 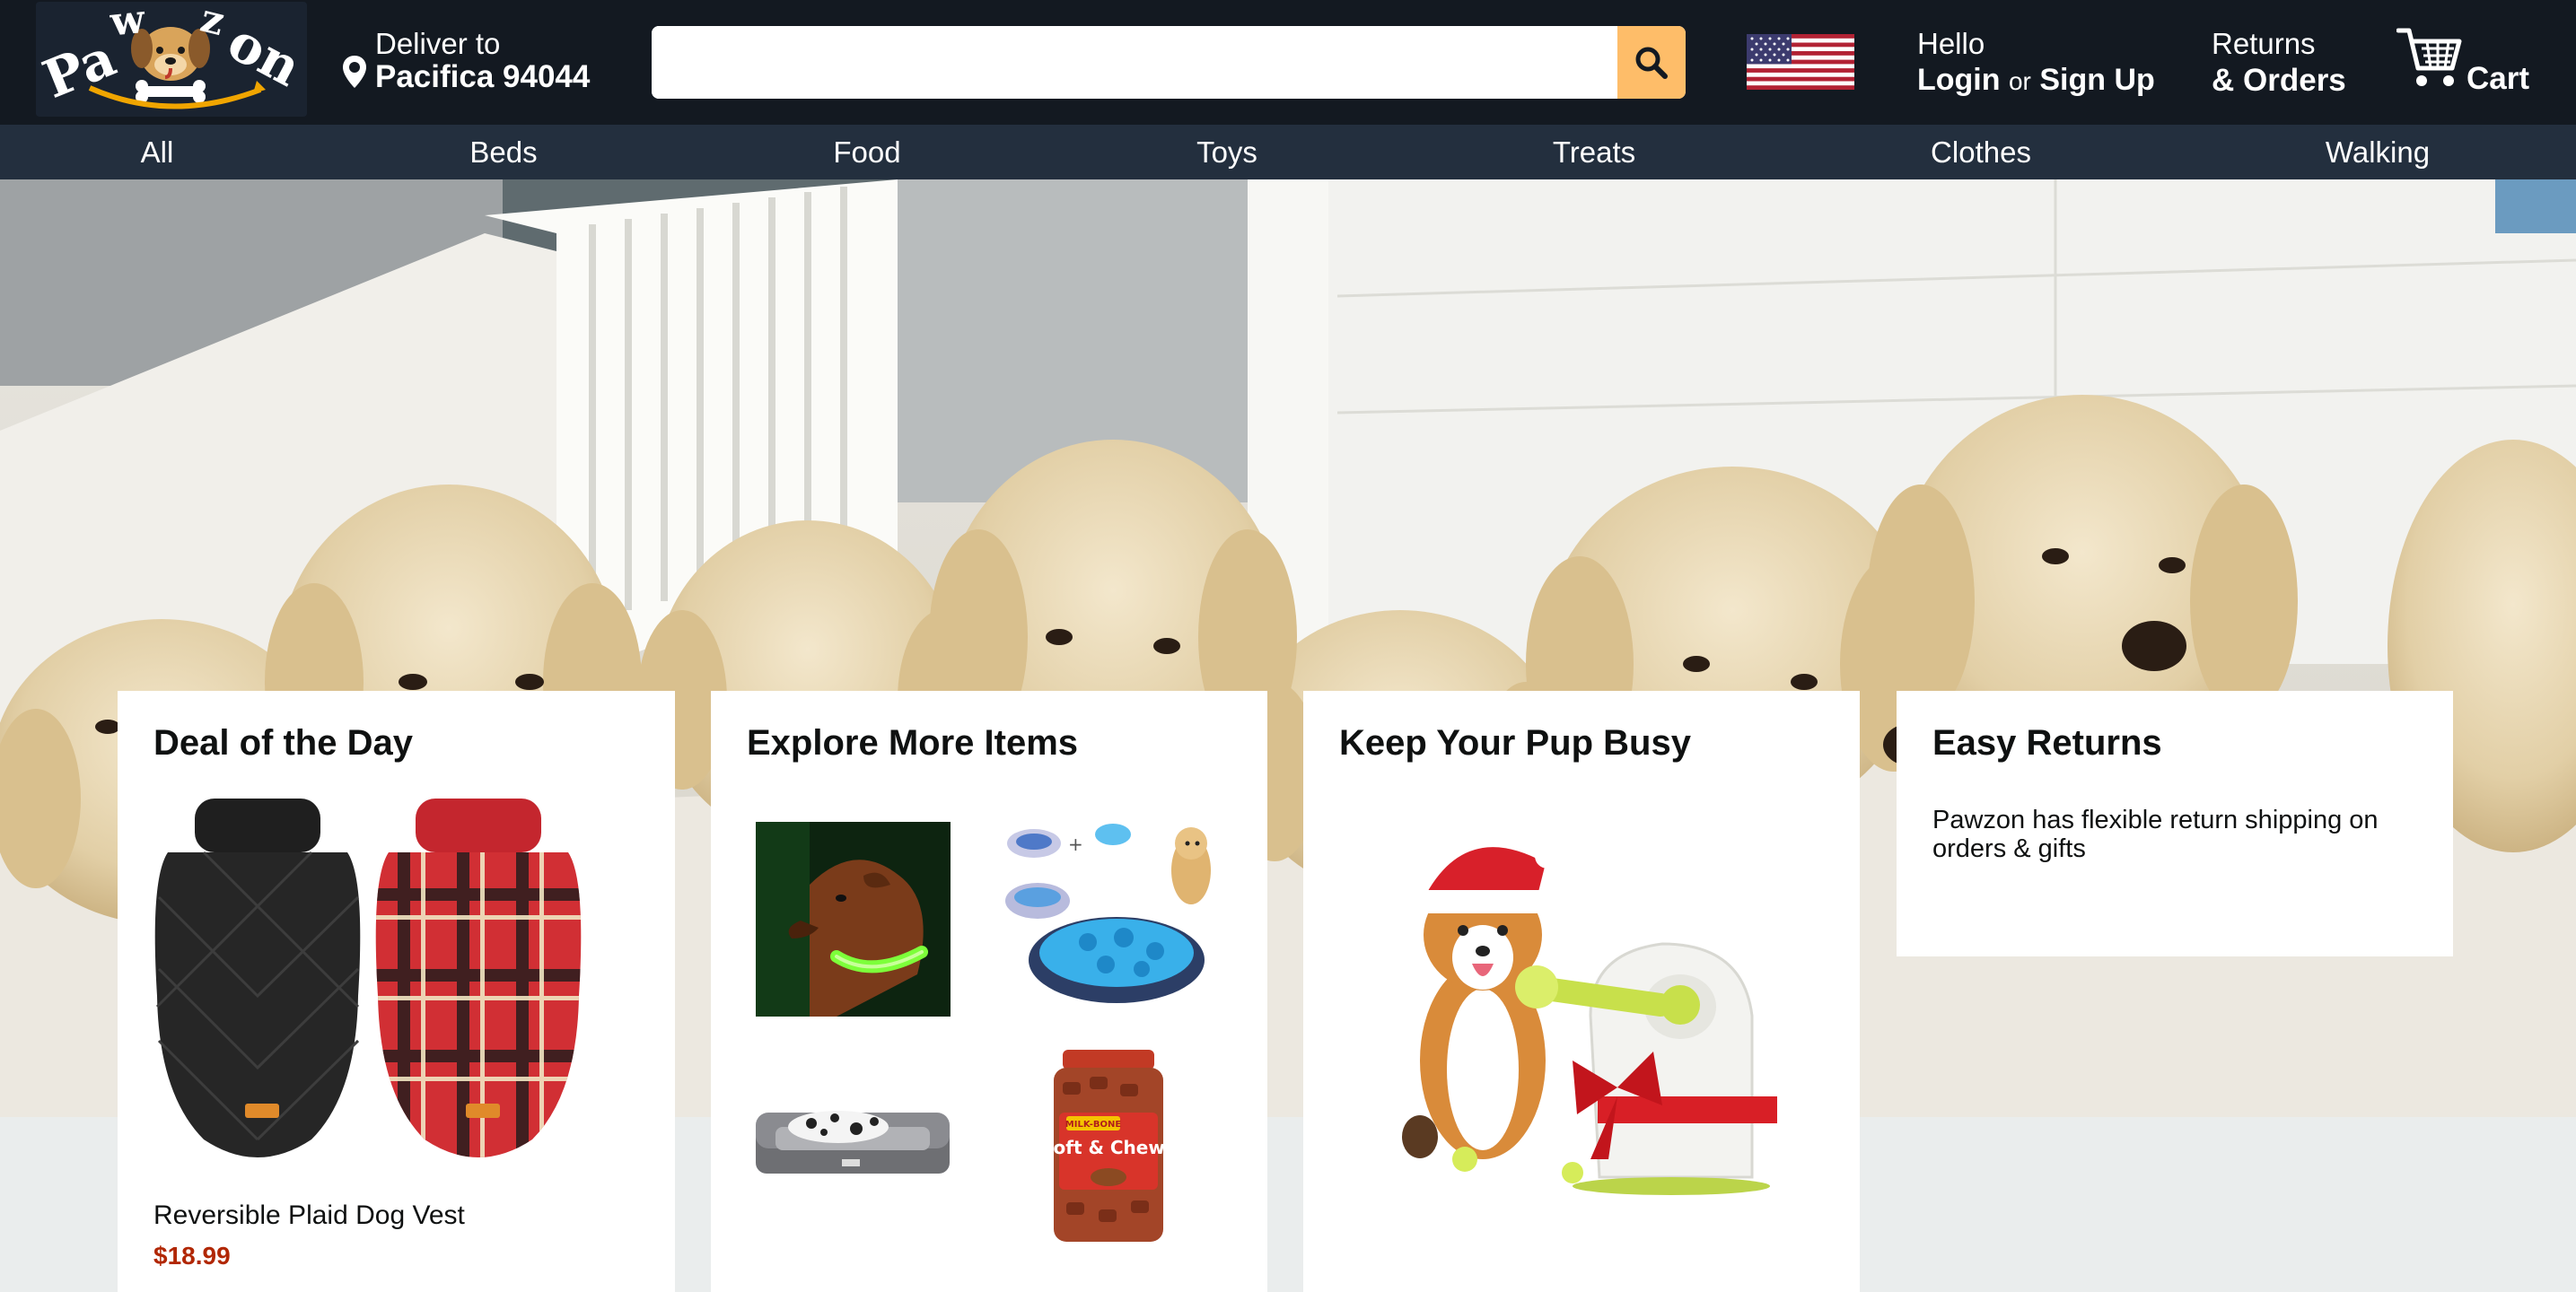 I want to click on plaid-dog-vest-icon, so click(x=478, y=978).